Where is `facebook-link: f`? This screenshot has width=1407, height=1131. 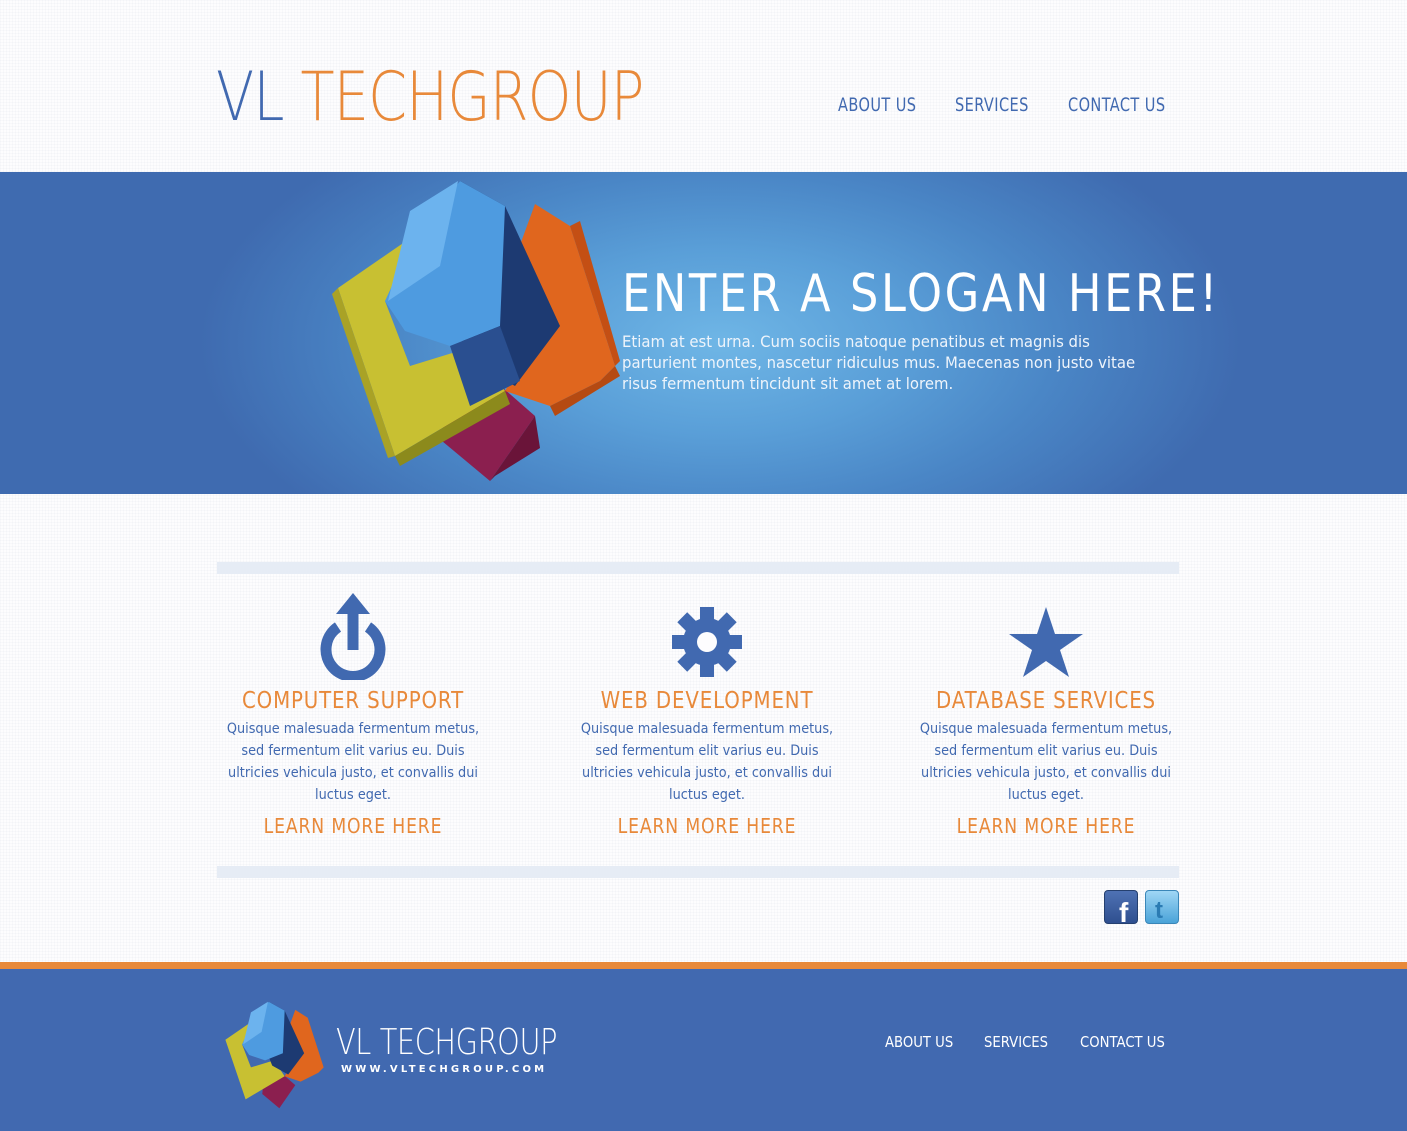
facebook-link: f is located at coordinates (1121, 909).